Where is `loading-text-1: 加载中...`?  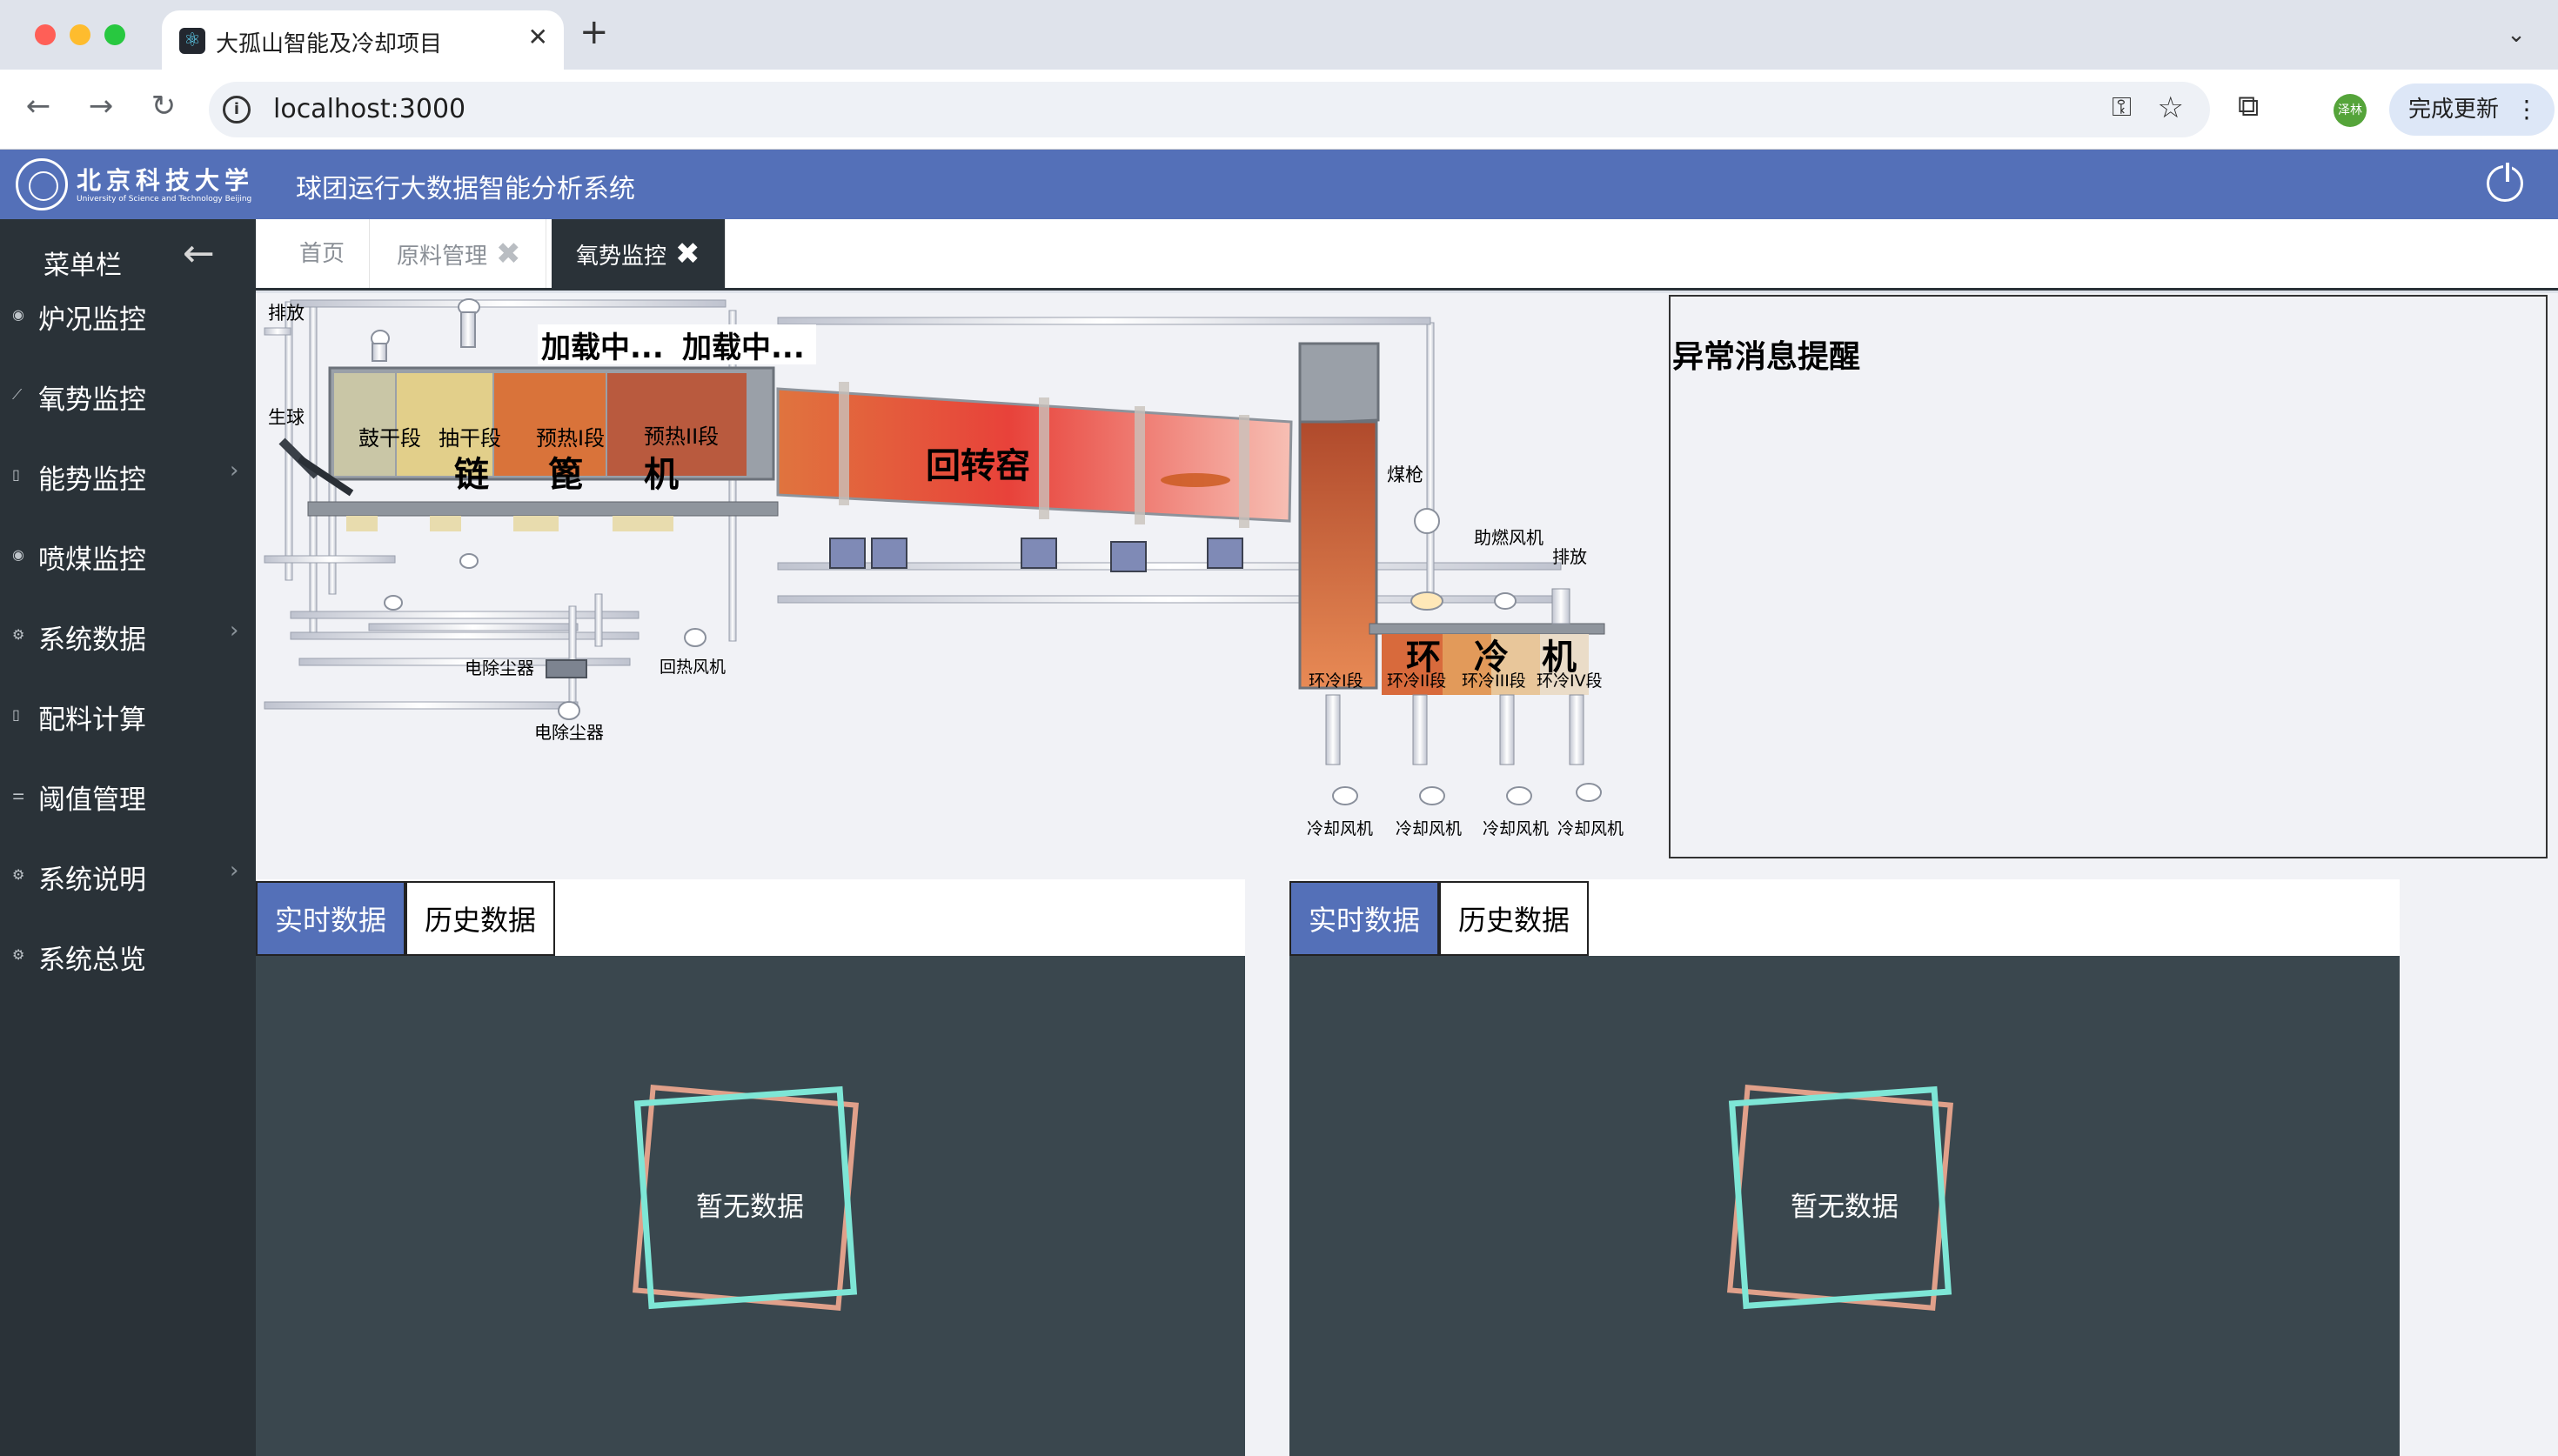
loading-text-1: 加载中... is located at coordinates (602, 348).